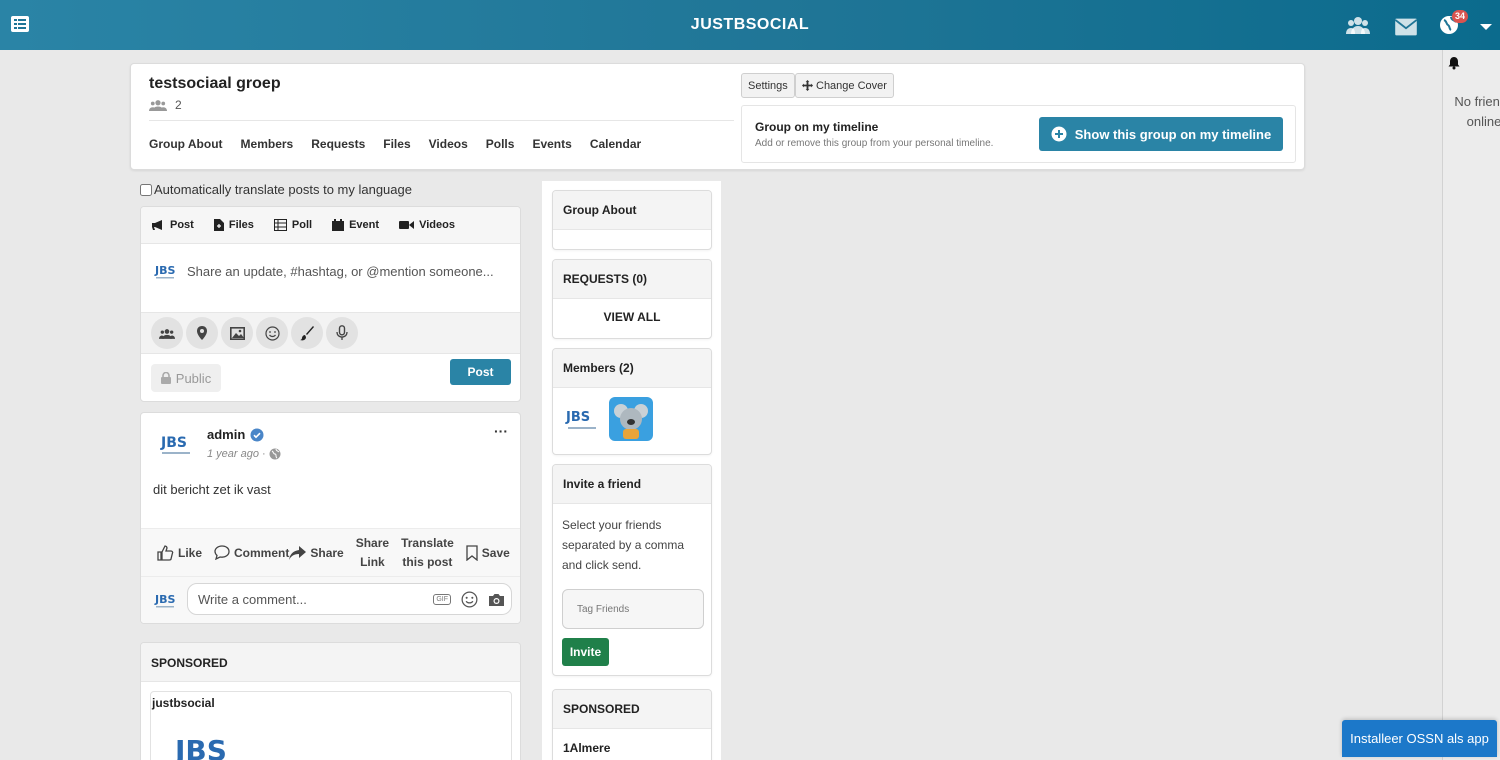  What do you see at coordinates (183, 703) in the screenshot?
I see `sponsored-name: justbsocial` at bounding box center [183, 703].